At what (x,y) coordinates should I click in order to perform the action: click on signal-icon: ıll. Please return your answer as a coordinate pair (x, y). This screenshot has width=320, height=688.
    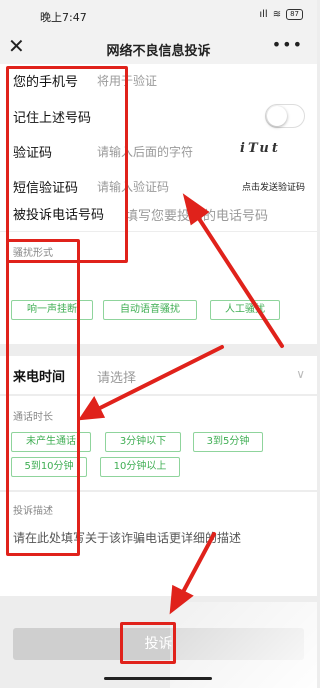
    Looking at the image, I should click on (263, 14).